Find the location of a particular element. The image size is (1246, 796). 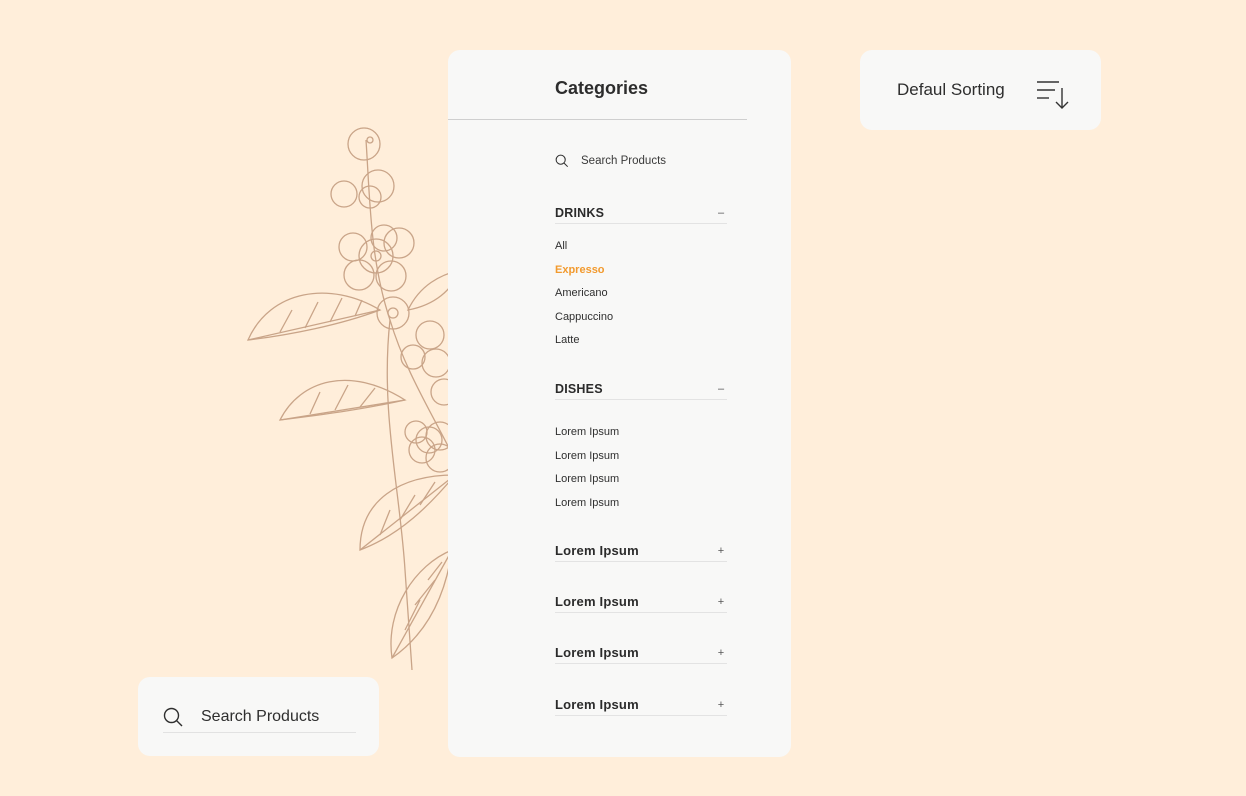

panel-search-placeholder: Search Products is located at coordinates (624, 161).